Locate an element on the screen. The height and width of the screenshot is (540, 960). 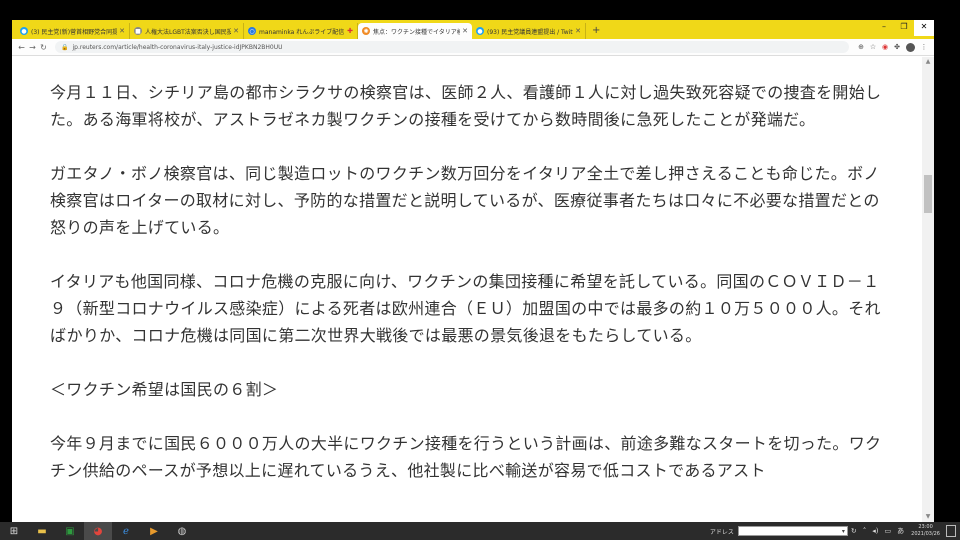
window-controls: – ❐ ✕ is located at coordinates (904, 28).